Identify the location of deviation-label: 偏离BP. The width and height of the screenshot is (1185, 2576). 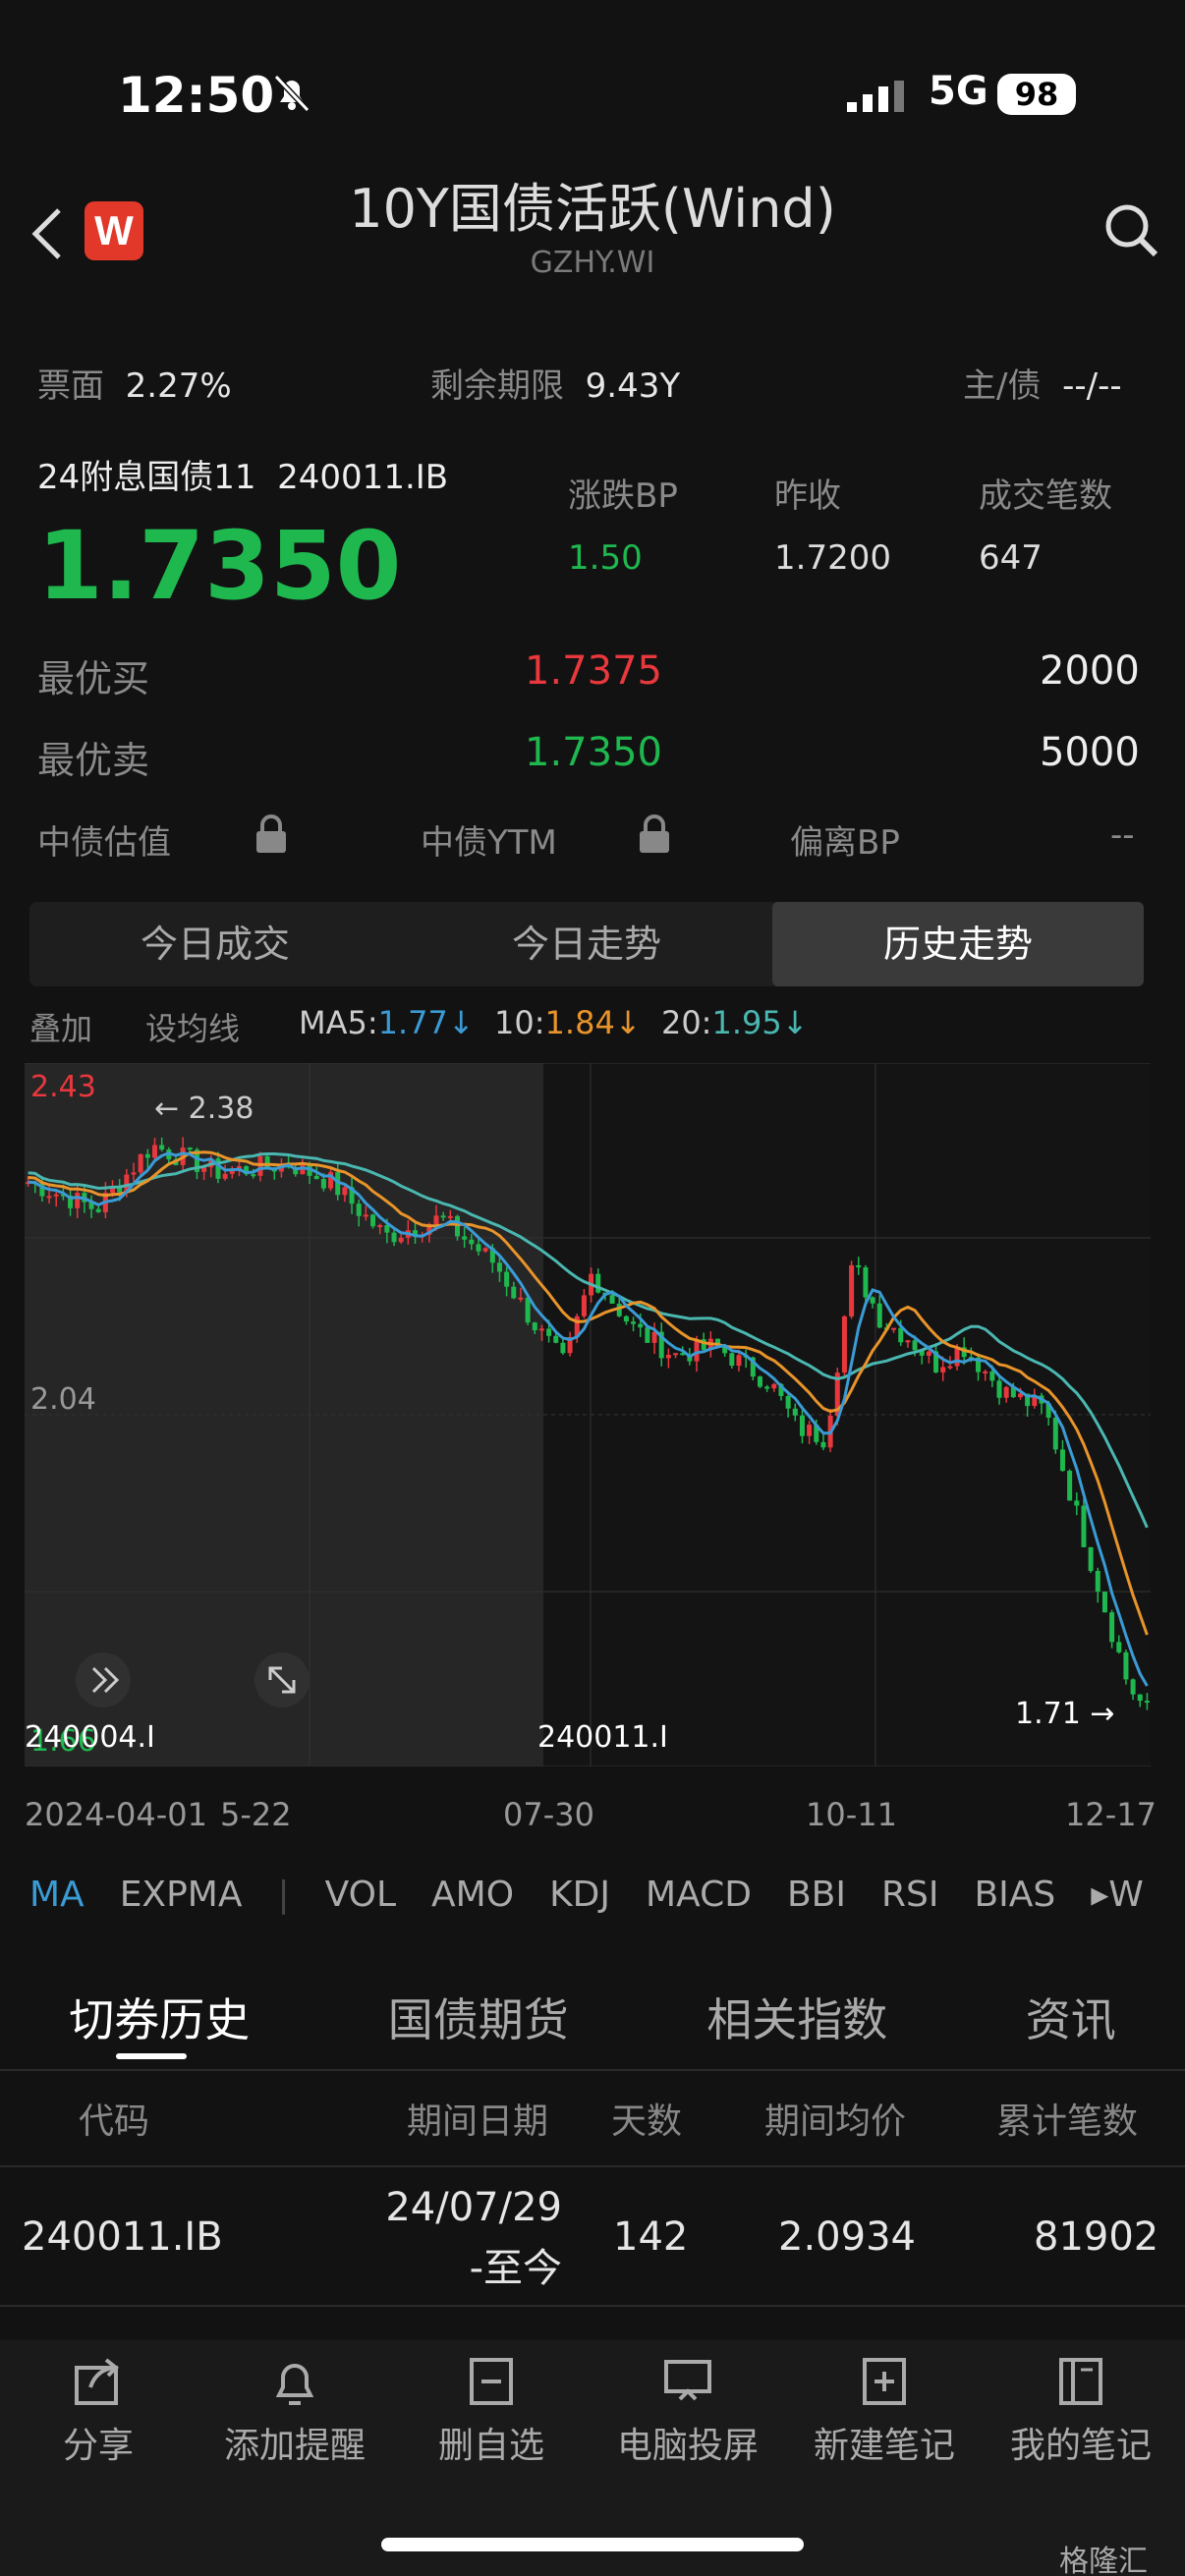
(845, 843).